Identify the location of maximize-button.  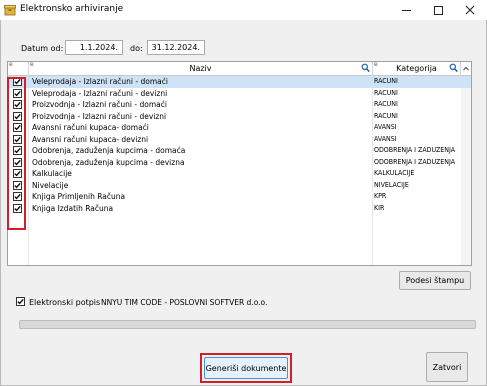
(438, 10).